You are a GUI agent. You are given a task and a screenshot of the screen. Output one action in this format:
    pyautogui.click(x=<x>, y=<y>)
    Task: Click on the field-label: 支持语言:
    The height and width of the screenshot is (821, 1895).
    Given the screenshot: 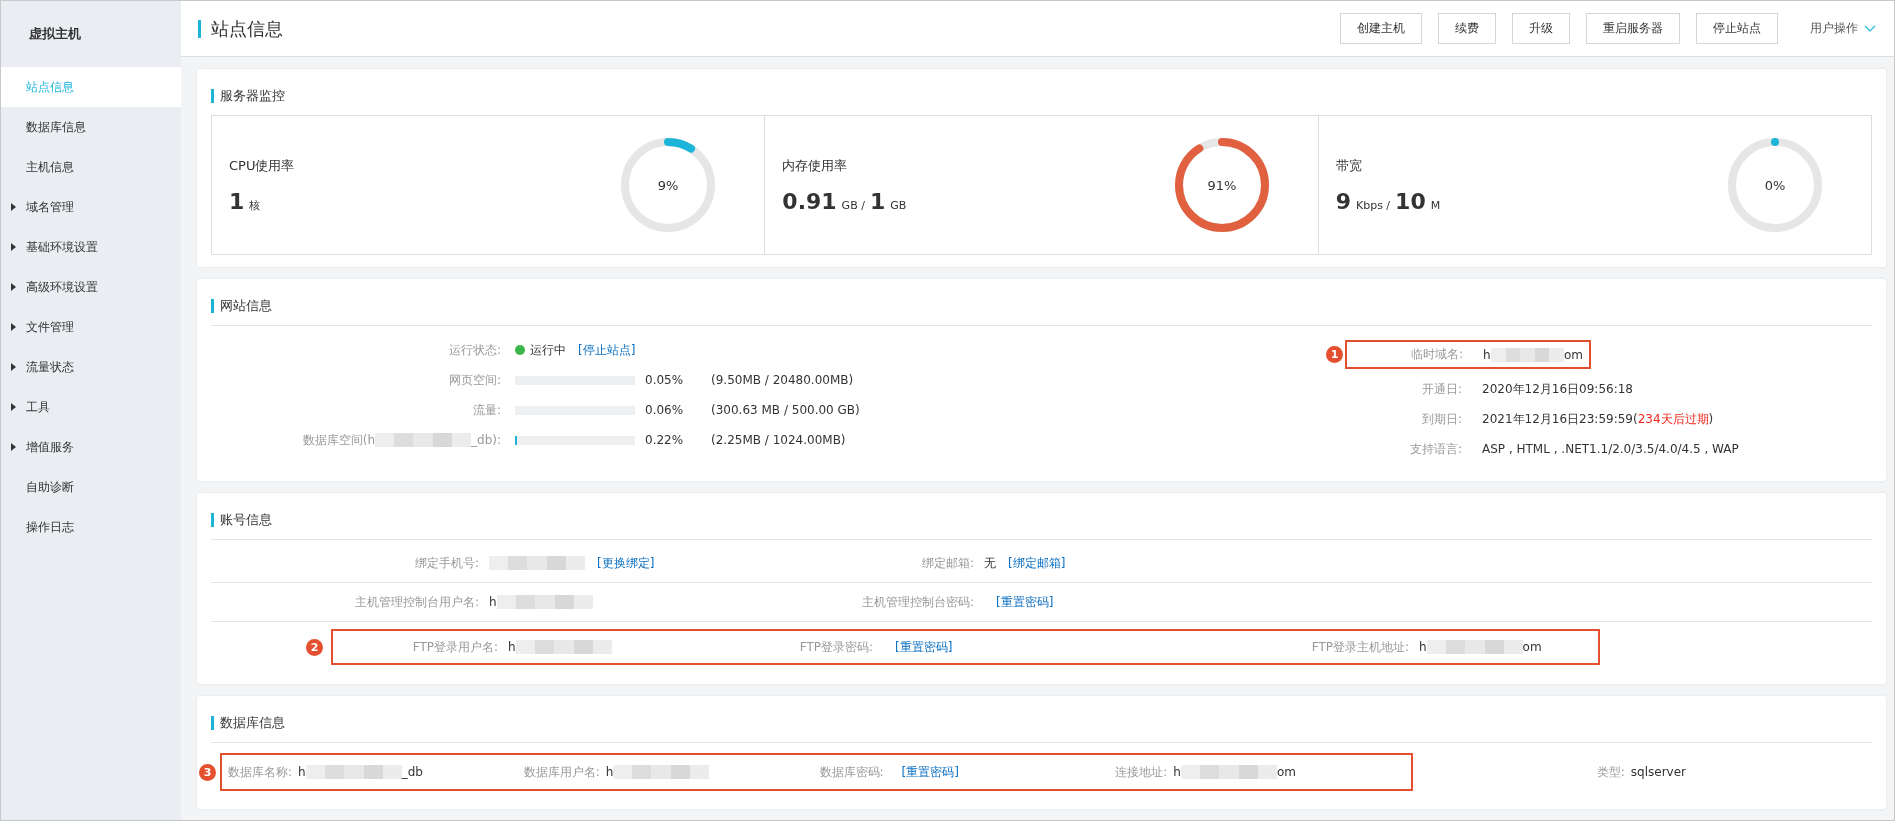 What is the action you would take?
    pyautogui.click(x=1435, y=449)
    